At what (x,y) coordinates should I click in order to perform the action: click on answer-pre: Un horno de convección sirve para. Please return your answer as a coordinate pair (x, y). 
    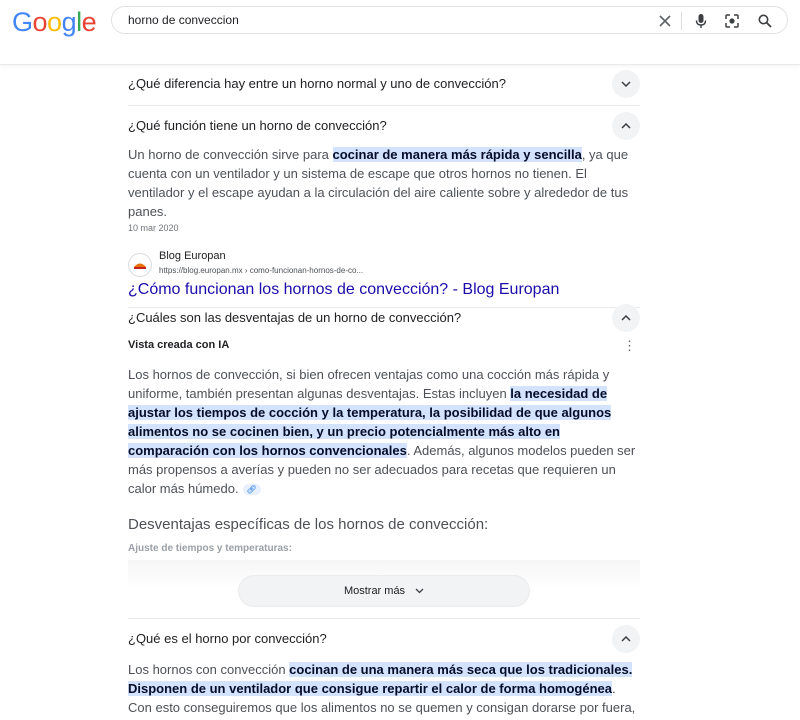
    Looking at the image, I should click on (230, 154).